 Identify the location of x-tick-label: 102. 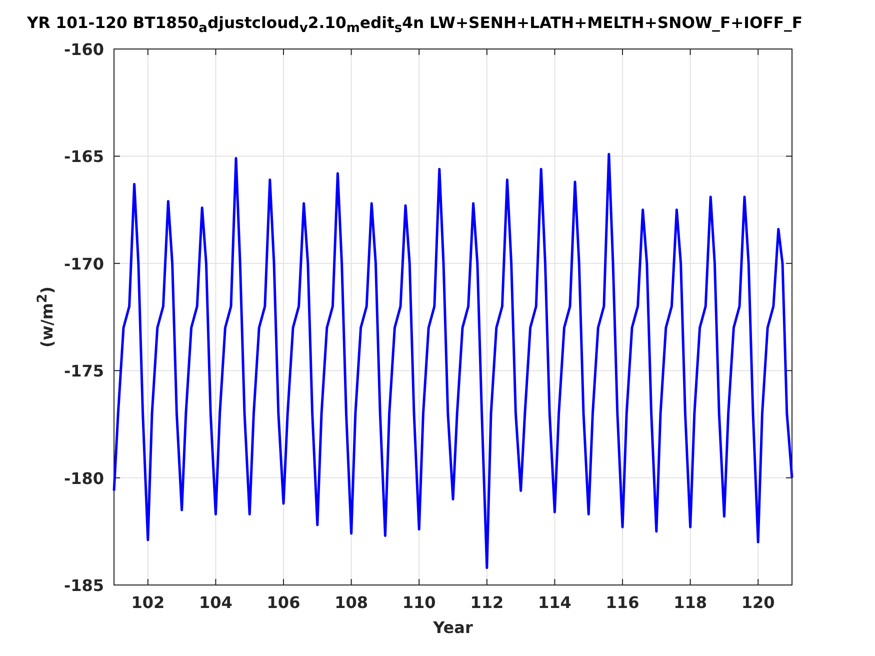
(148, 602).